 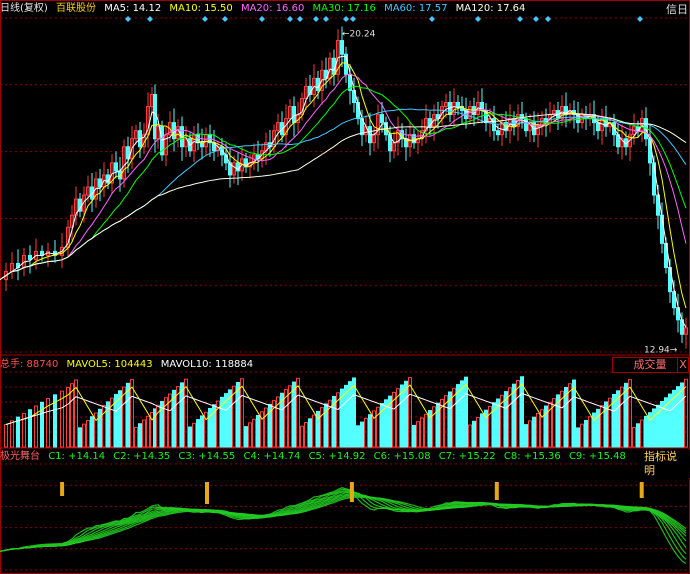 I want to click on indicator-help-button: 指标说明, so click(x=665, y=464).